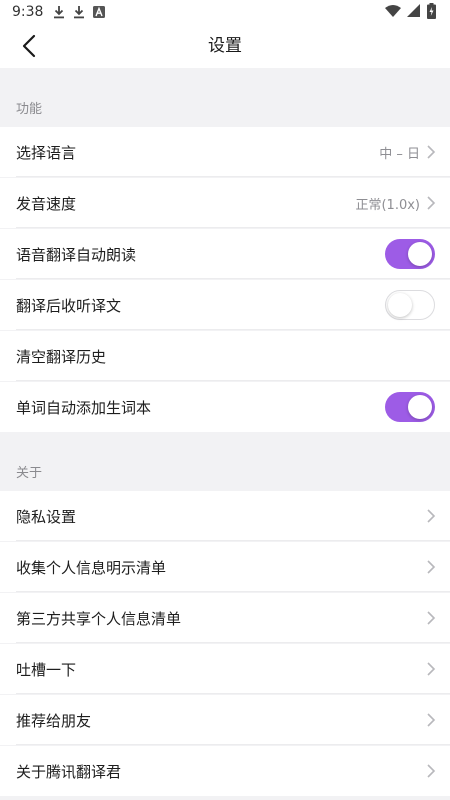 The image size is (450, 800). I want to click on status-notification-icons, so click(79, 12).